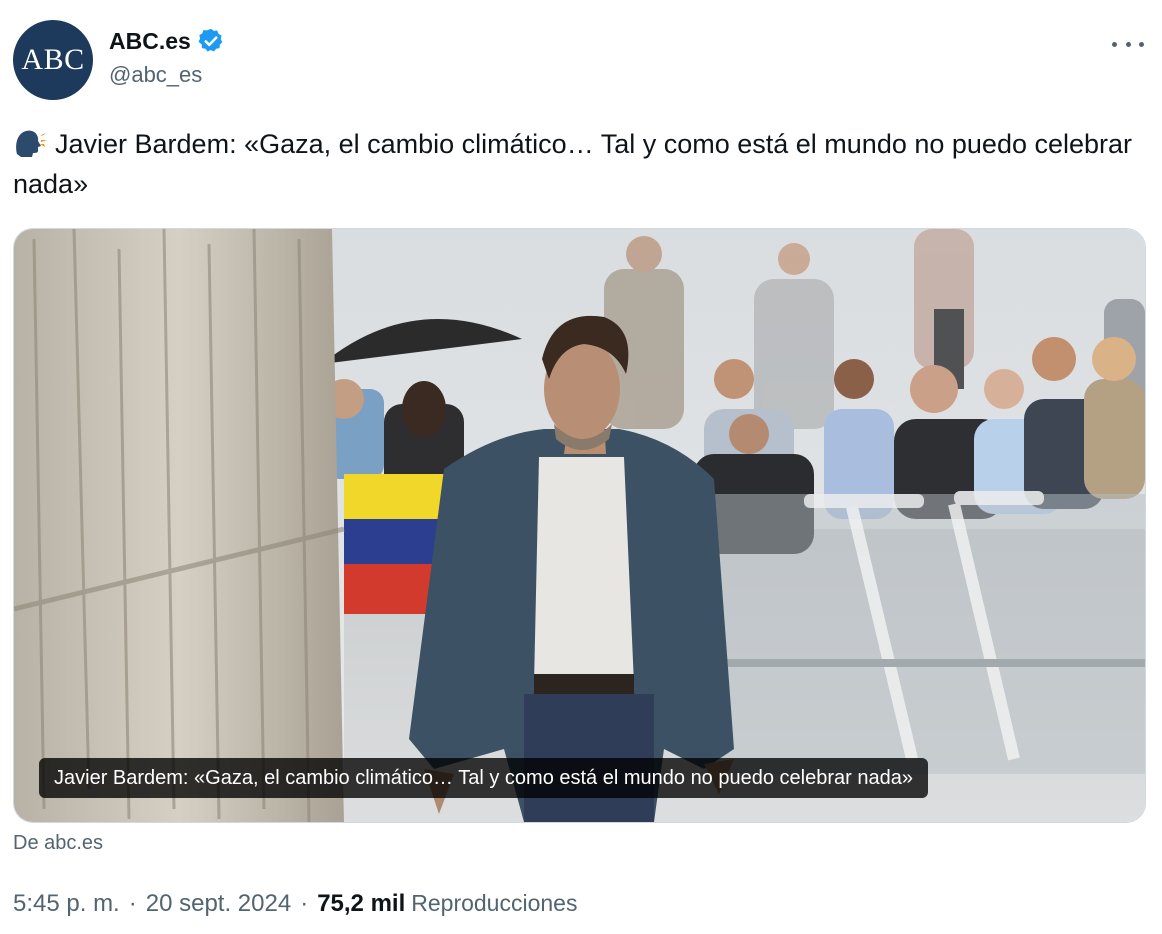 This screenshot has height=934, width=1162. Describe the element at coordinates (361, 903) in the screenshot. I see `views-count: 75,2 mil` at that location.